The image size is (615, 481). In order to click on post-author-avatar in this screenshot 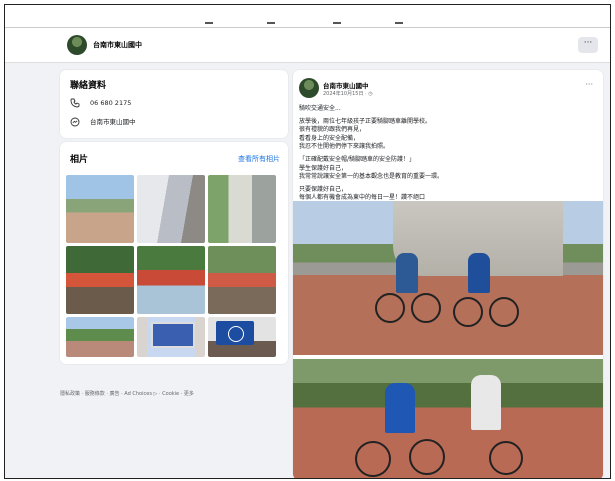, I will do `click(309, 88)`.